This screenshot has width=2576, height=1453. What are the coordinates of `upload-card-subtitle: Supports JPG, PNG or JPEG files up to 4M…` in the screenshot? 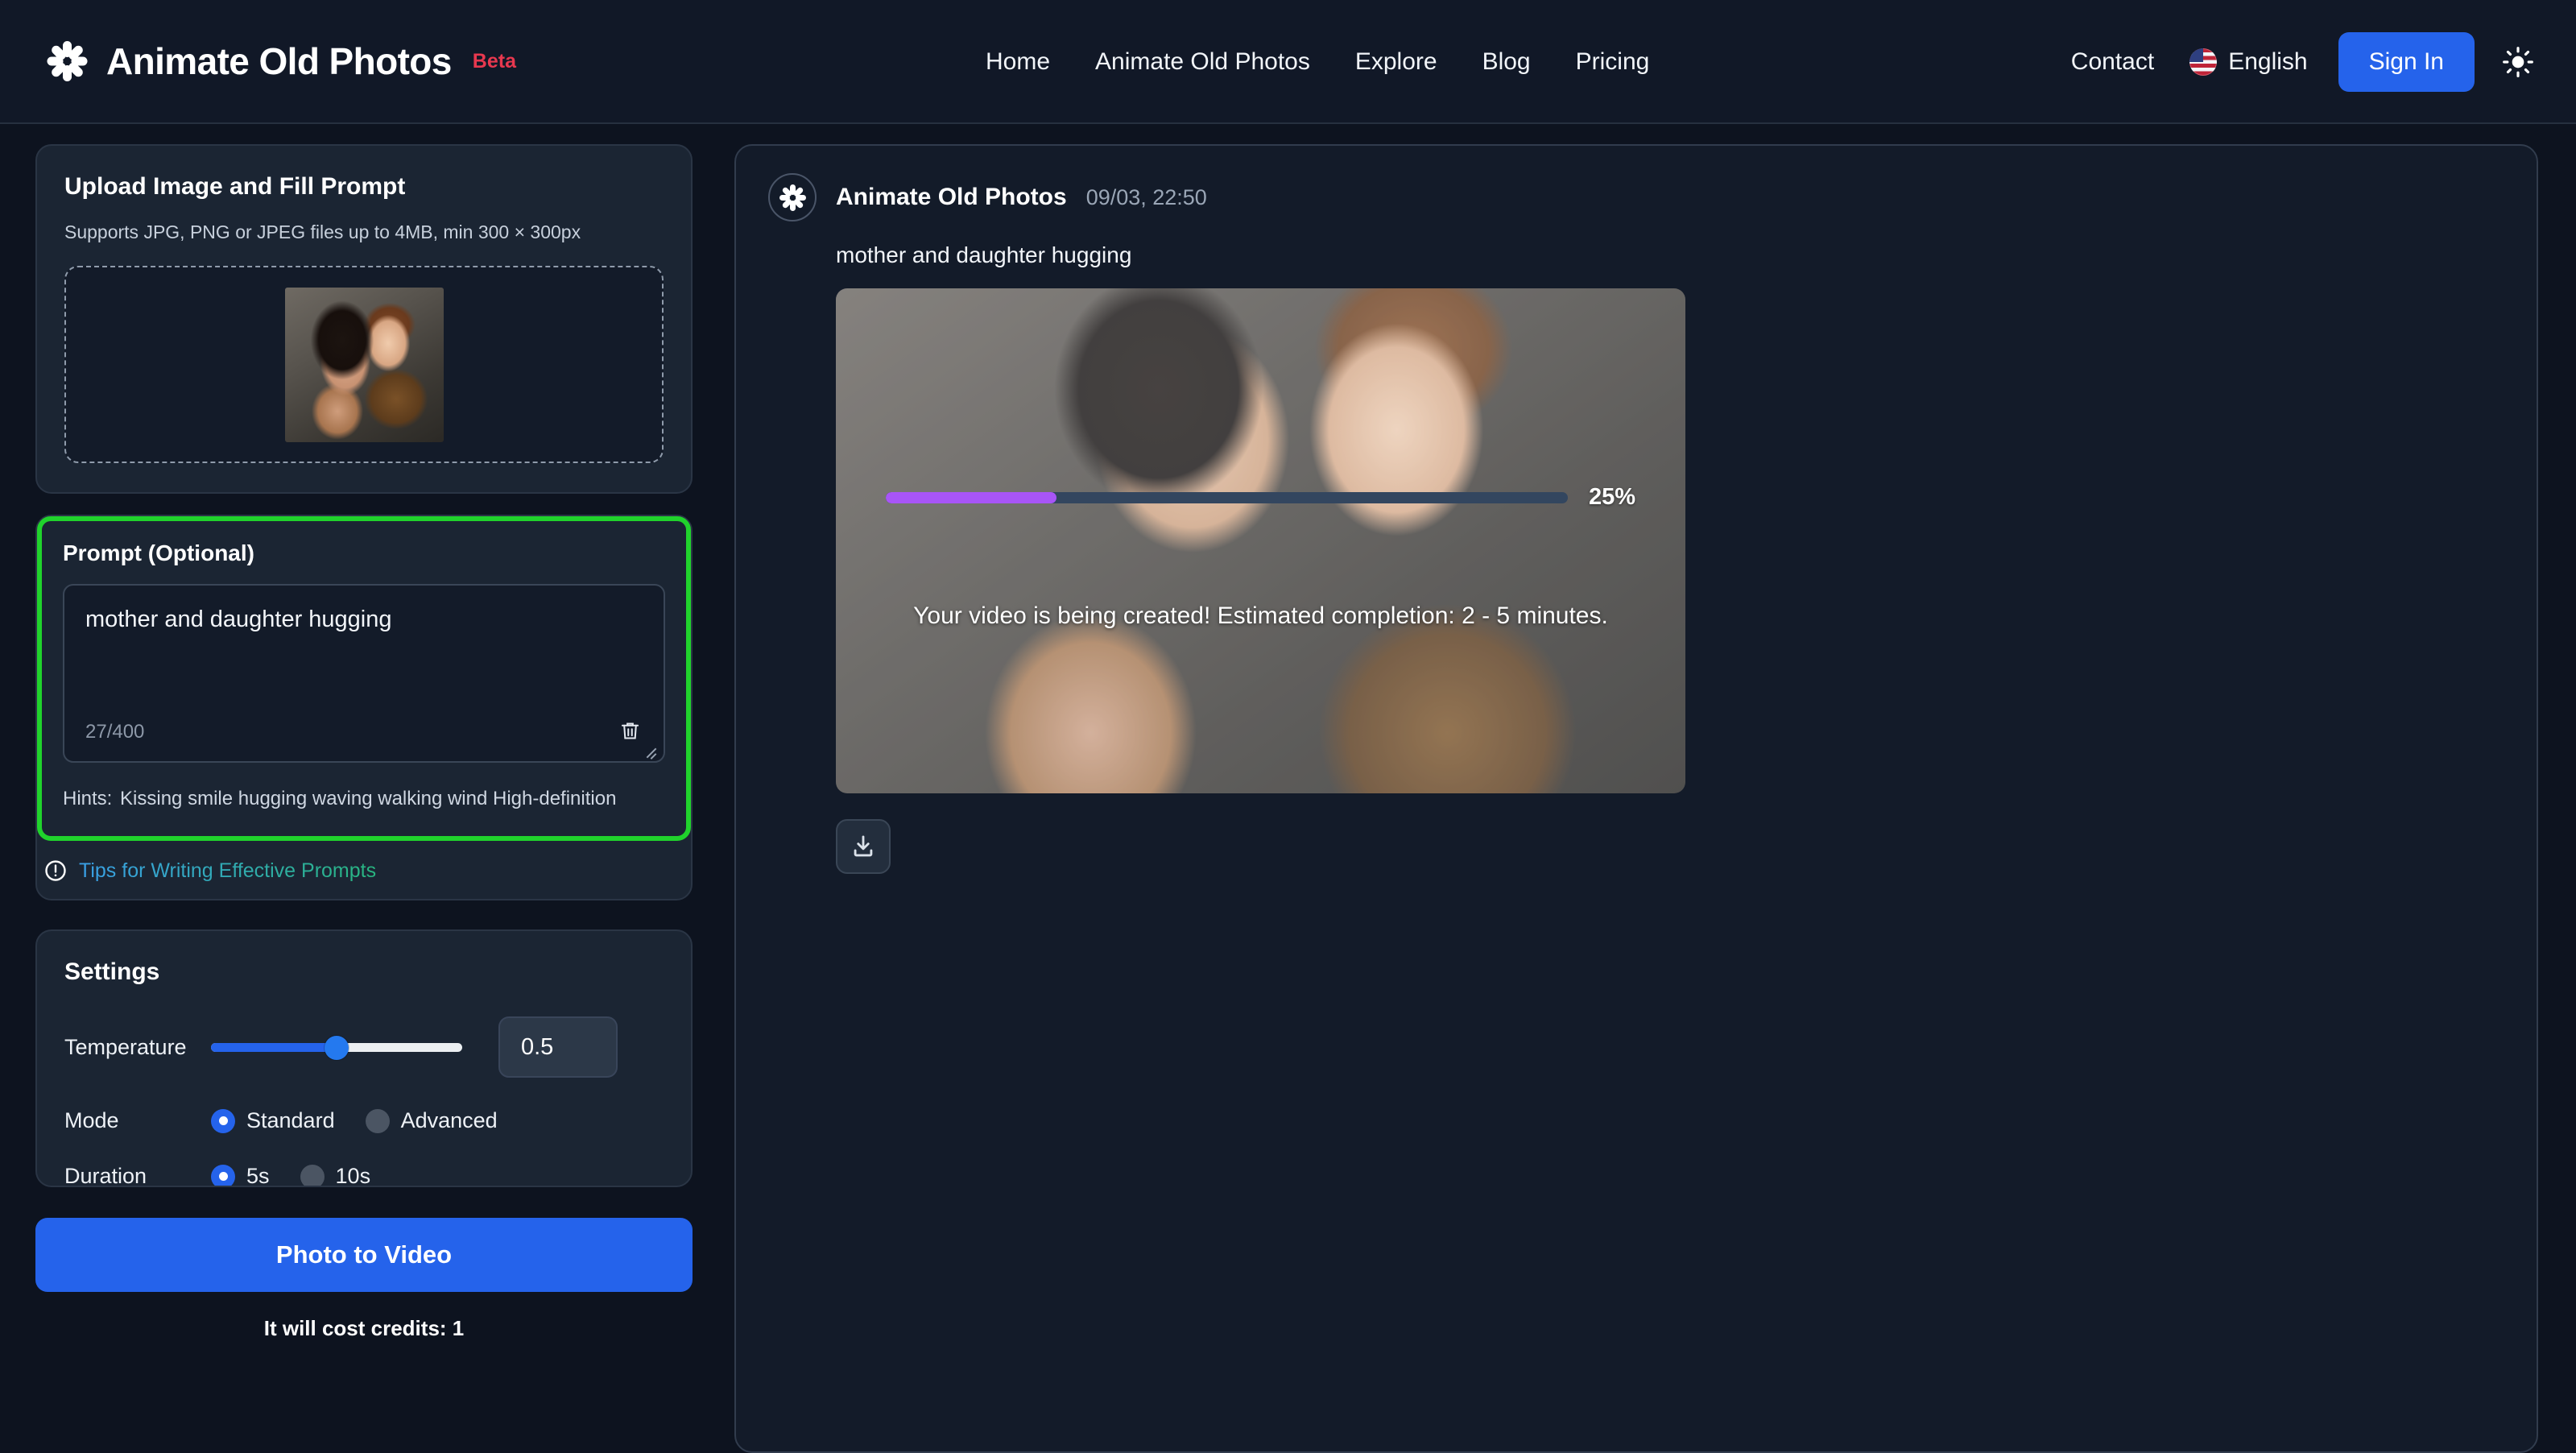 It's located at (323, 231).